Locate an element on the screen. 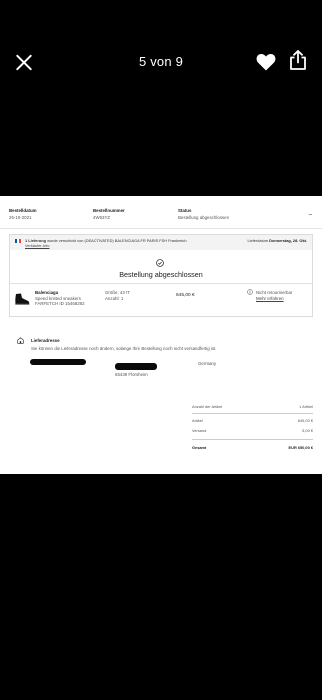 The width and height of the screenshot is (322, 700). info-icon is located at coordinates (250, 292).